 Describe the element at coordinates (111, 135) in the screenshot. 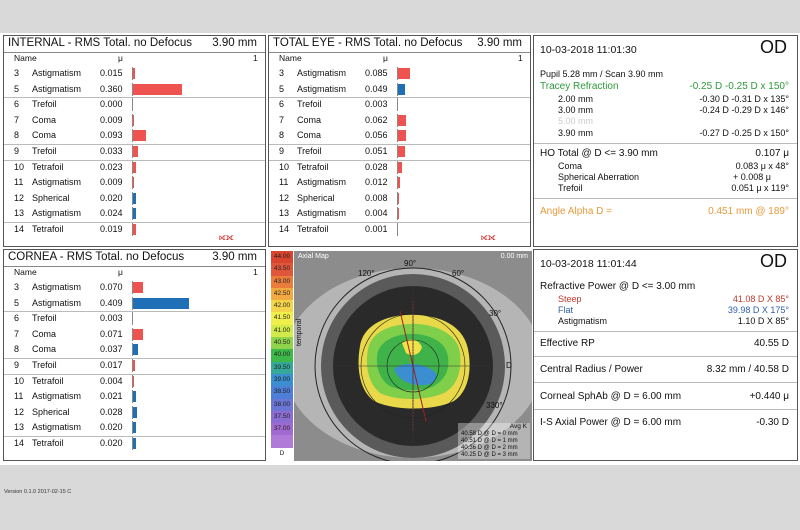

I see `zernike-value: 0.093` at that location.